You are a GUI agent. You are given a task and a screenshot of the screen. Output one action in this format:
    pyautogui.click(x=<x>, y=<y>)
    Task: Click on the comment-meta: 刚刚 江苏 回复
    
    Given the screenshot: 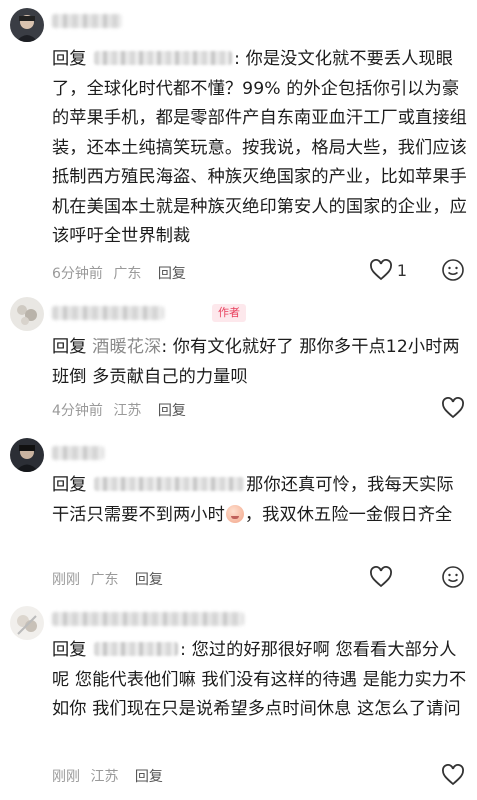 What is the action you would take?
    pyautogui.click(x=107, y=776)
    